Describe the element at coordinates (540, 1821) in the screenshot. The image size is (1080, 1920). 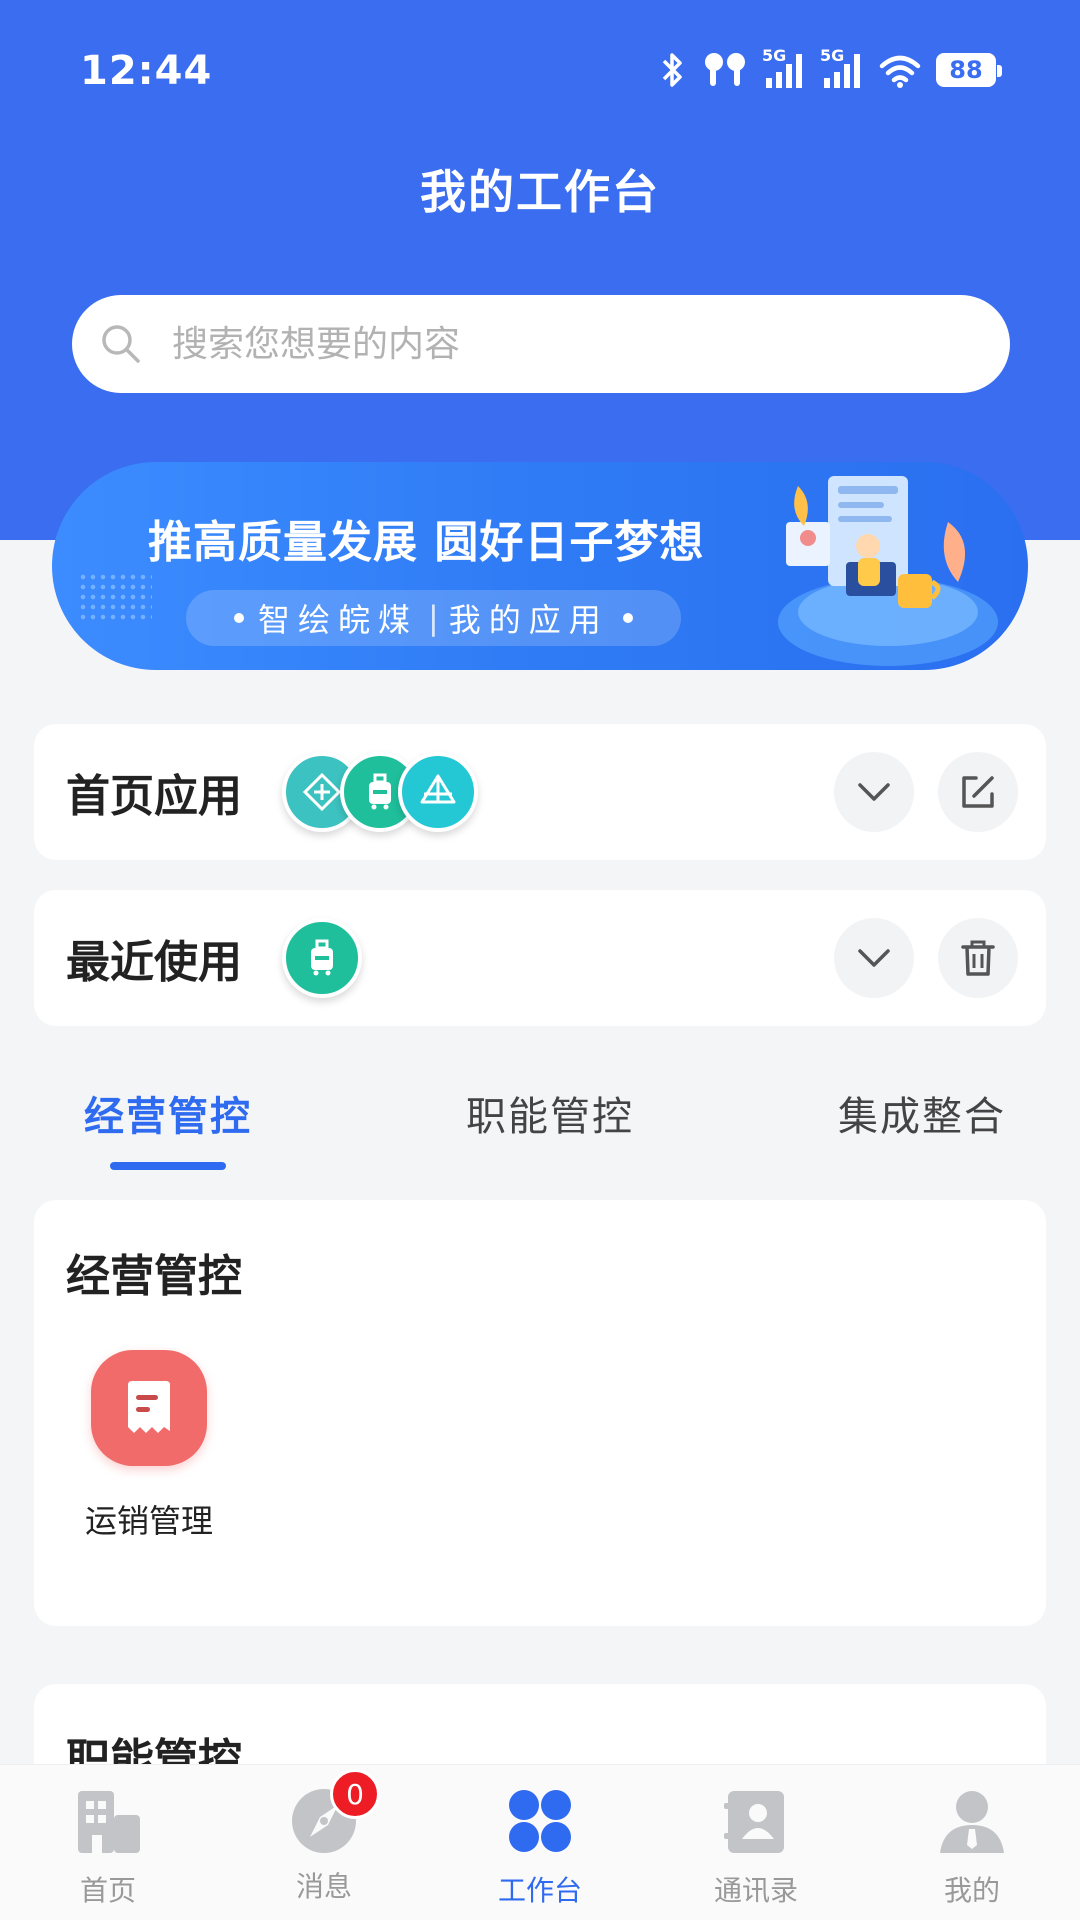
I see `grid-icon` at that location.